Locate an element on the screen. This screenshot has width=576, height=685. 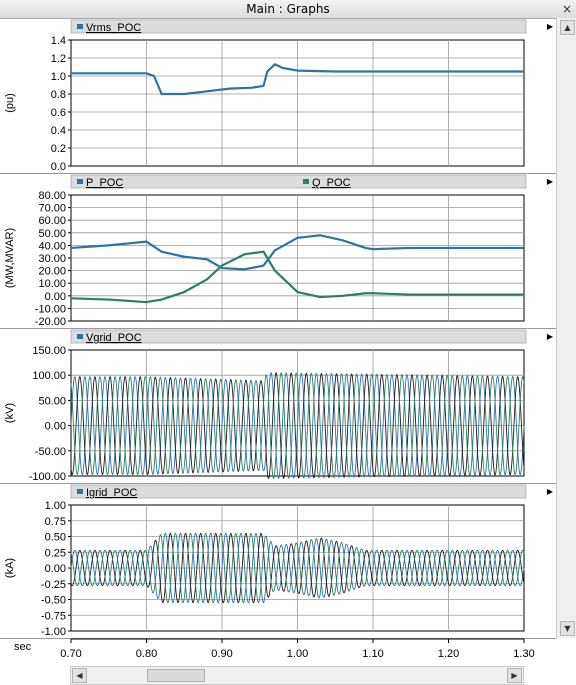
scroll-right-icon: ▶ is located at coordinates (514, 675).